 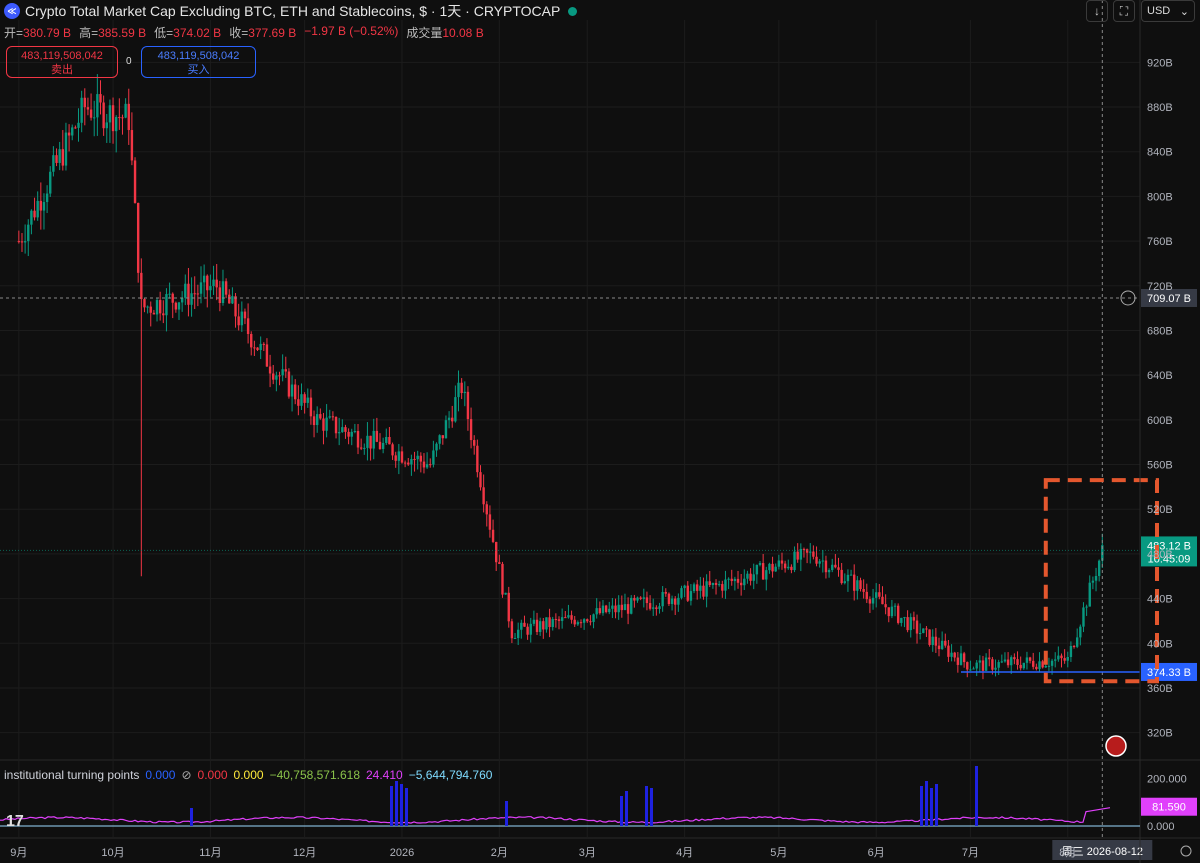 What do you see at coordinates (198, 62) in the screenshot?
I see `buy-button: 483,119,508,042 买入` at bounding box center [198, 62].